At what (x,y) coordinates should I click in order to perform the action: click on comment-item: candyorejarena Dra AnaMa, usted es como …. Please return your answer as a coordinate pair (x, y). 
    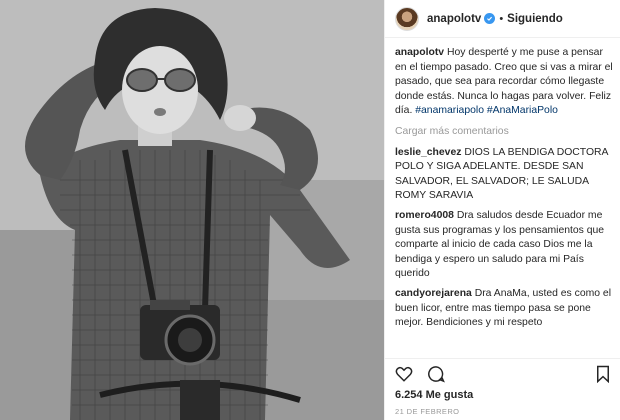
    Looking at the image, I should click on (505, 309).